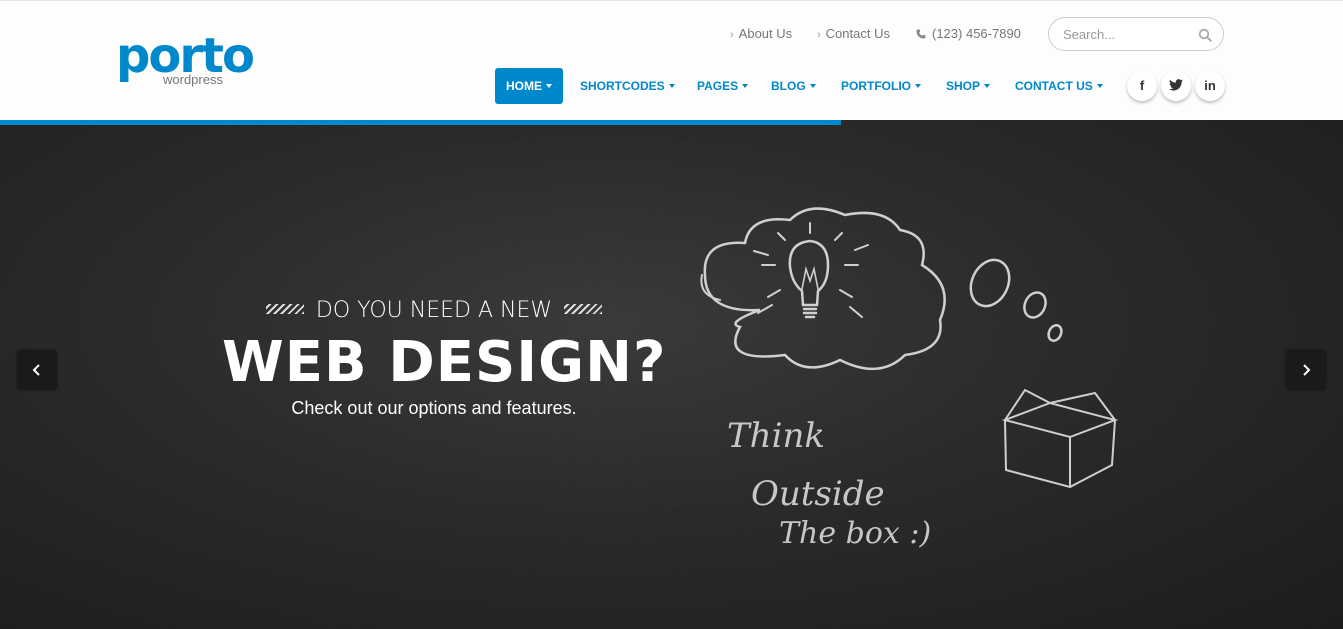 This screenshot has height=629, width=1343. I want to click on box-drawing, so click(1060, 438).